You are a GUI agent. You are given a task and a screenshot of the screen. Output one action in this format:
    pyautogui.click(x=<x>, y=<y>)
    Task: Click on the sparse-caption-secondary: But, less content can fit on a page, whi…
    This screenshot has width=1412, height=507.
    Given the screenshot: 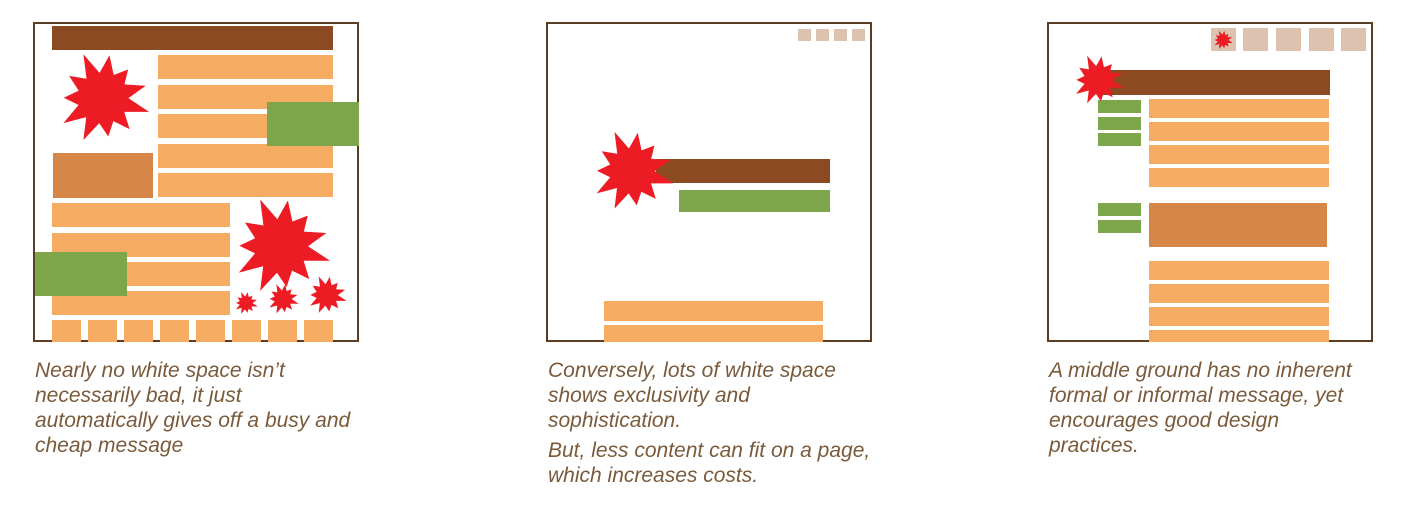 What is the action you would take?
    pyautogui.click(x=709, y=463)
    